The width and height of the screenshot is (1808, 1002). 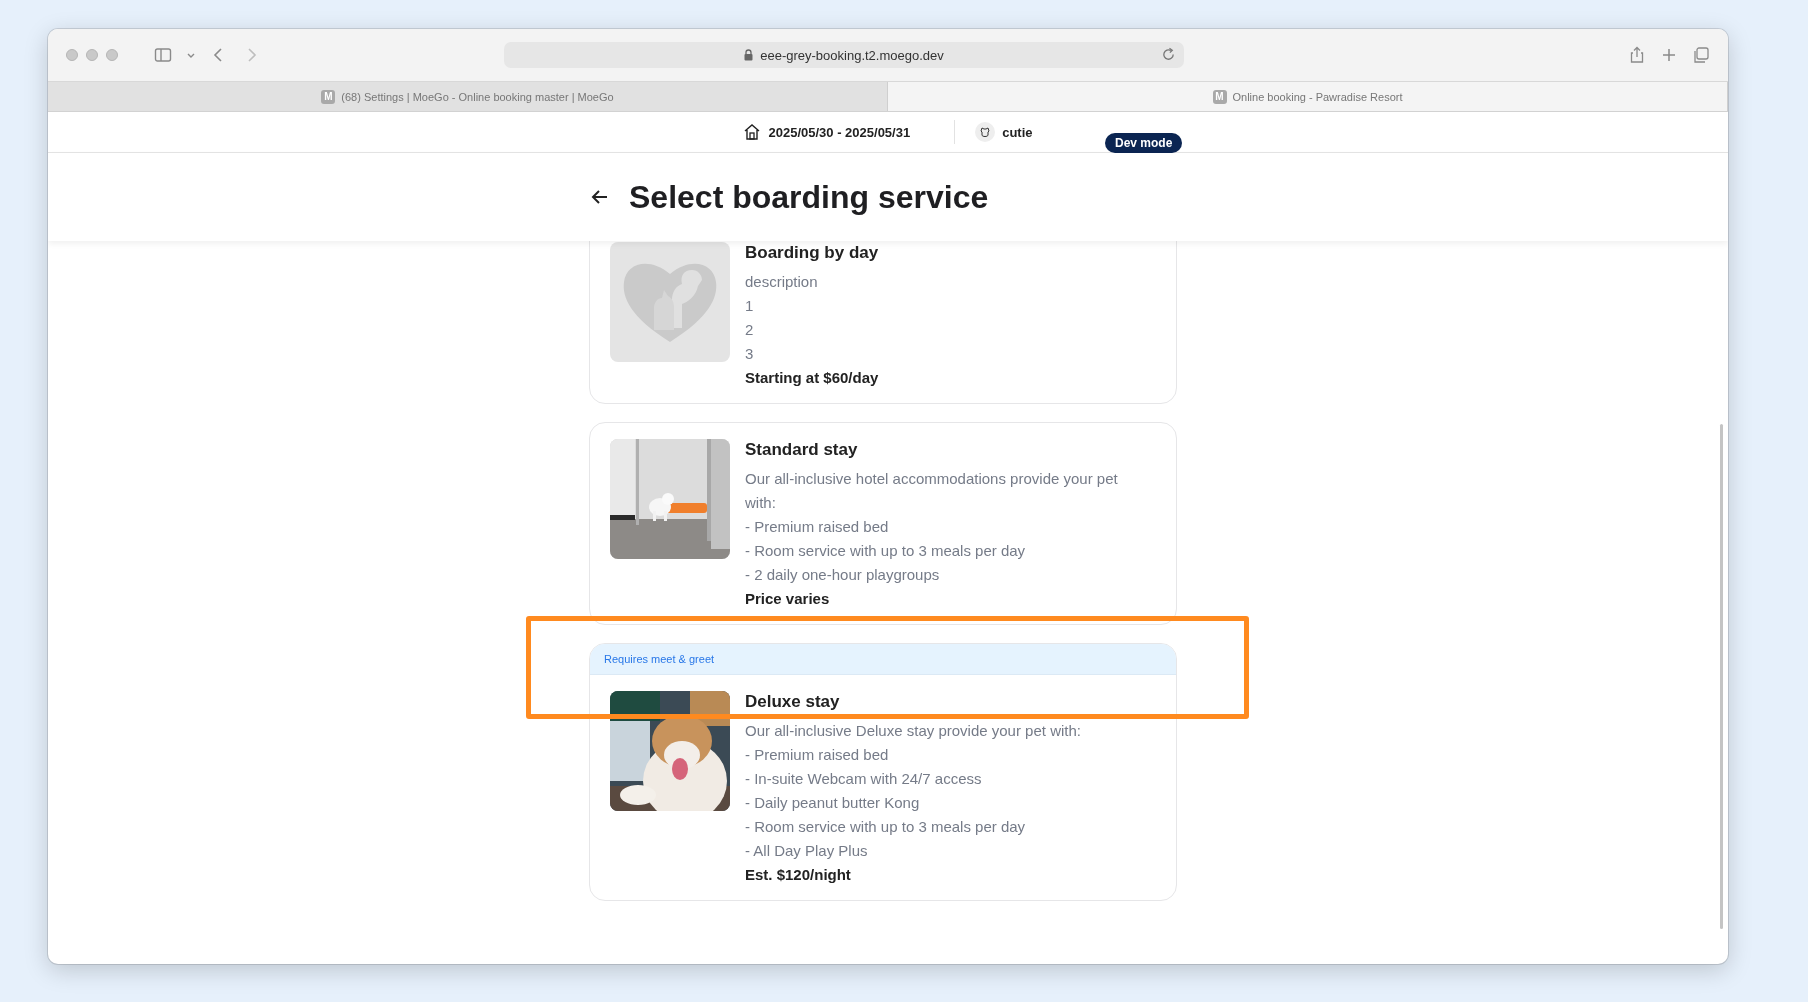 I want to click on sidebar-icon, so click(x=163, y=55).